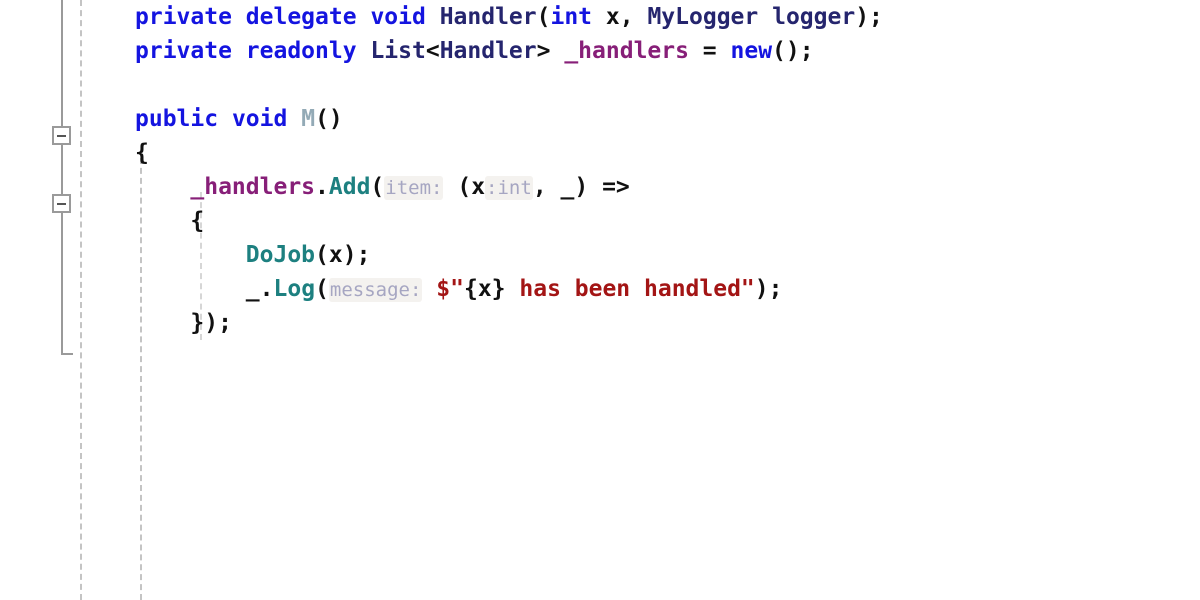  Describe the element at coordinates (432, 51) in the screenshot. I see `code-token: <` at that location.